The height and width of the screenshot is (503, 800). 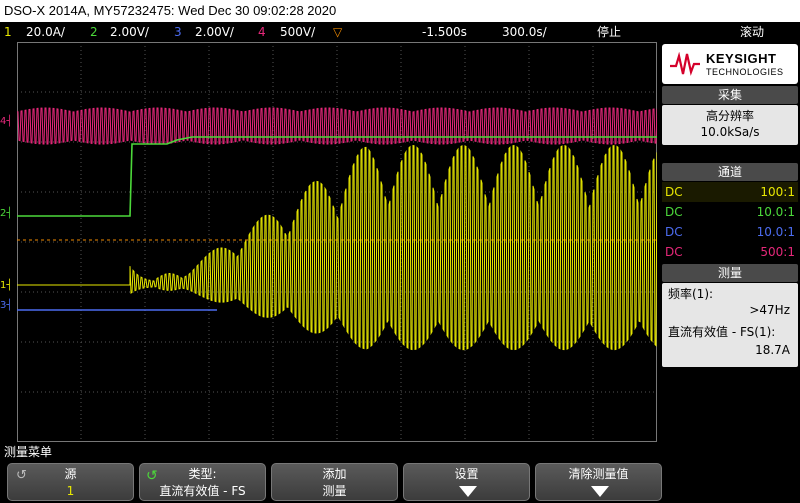 I want to click on menu-title: 测量菜单, so click(x=28, y=452).